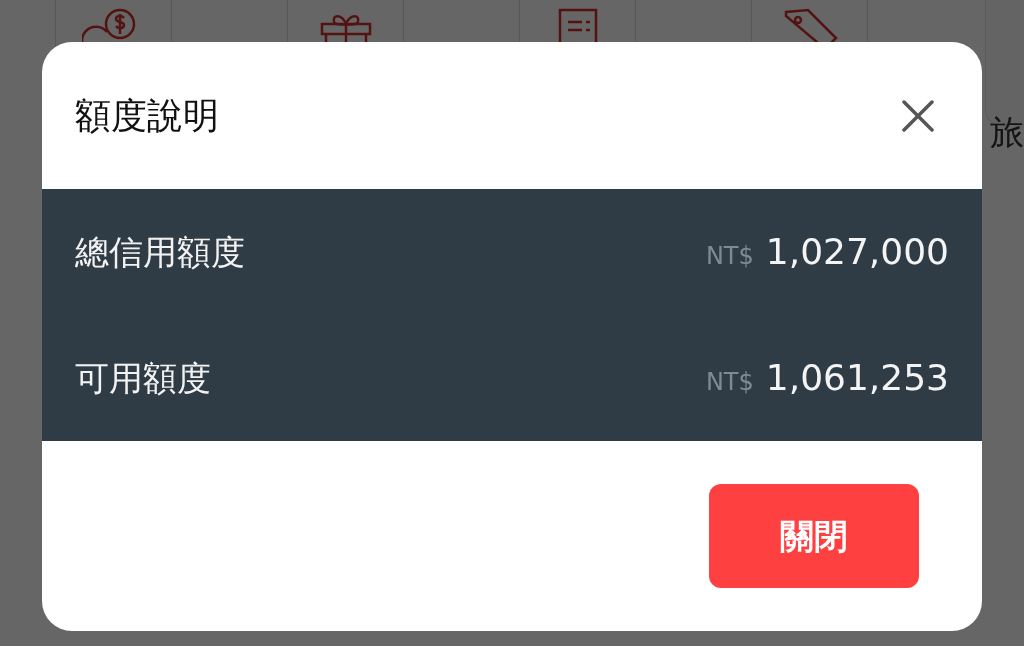 This screenshot has width=1024, height=646. Describe the element at coordinates (857, 378) in the screenshot. I see `amount-value: 1,061,253` at that location.